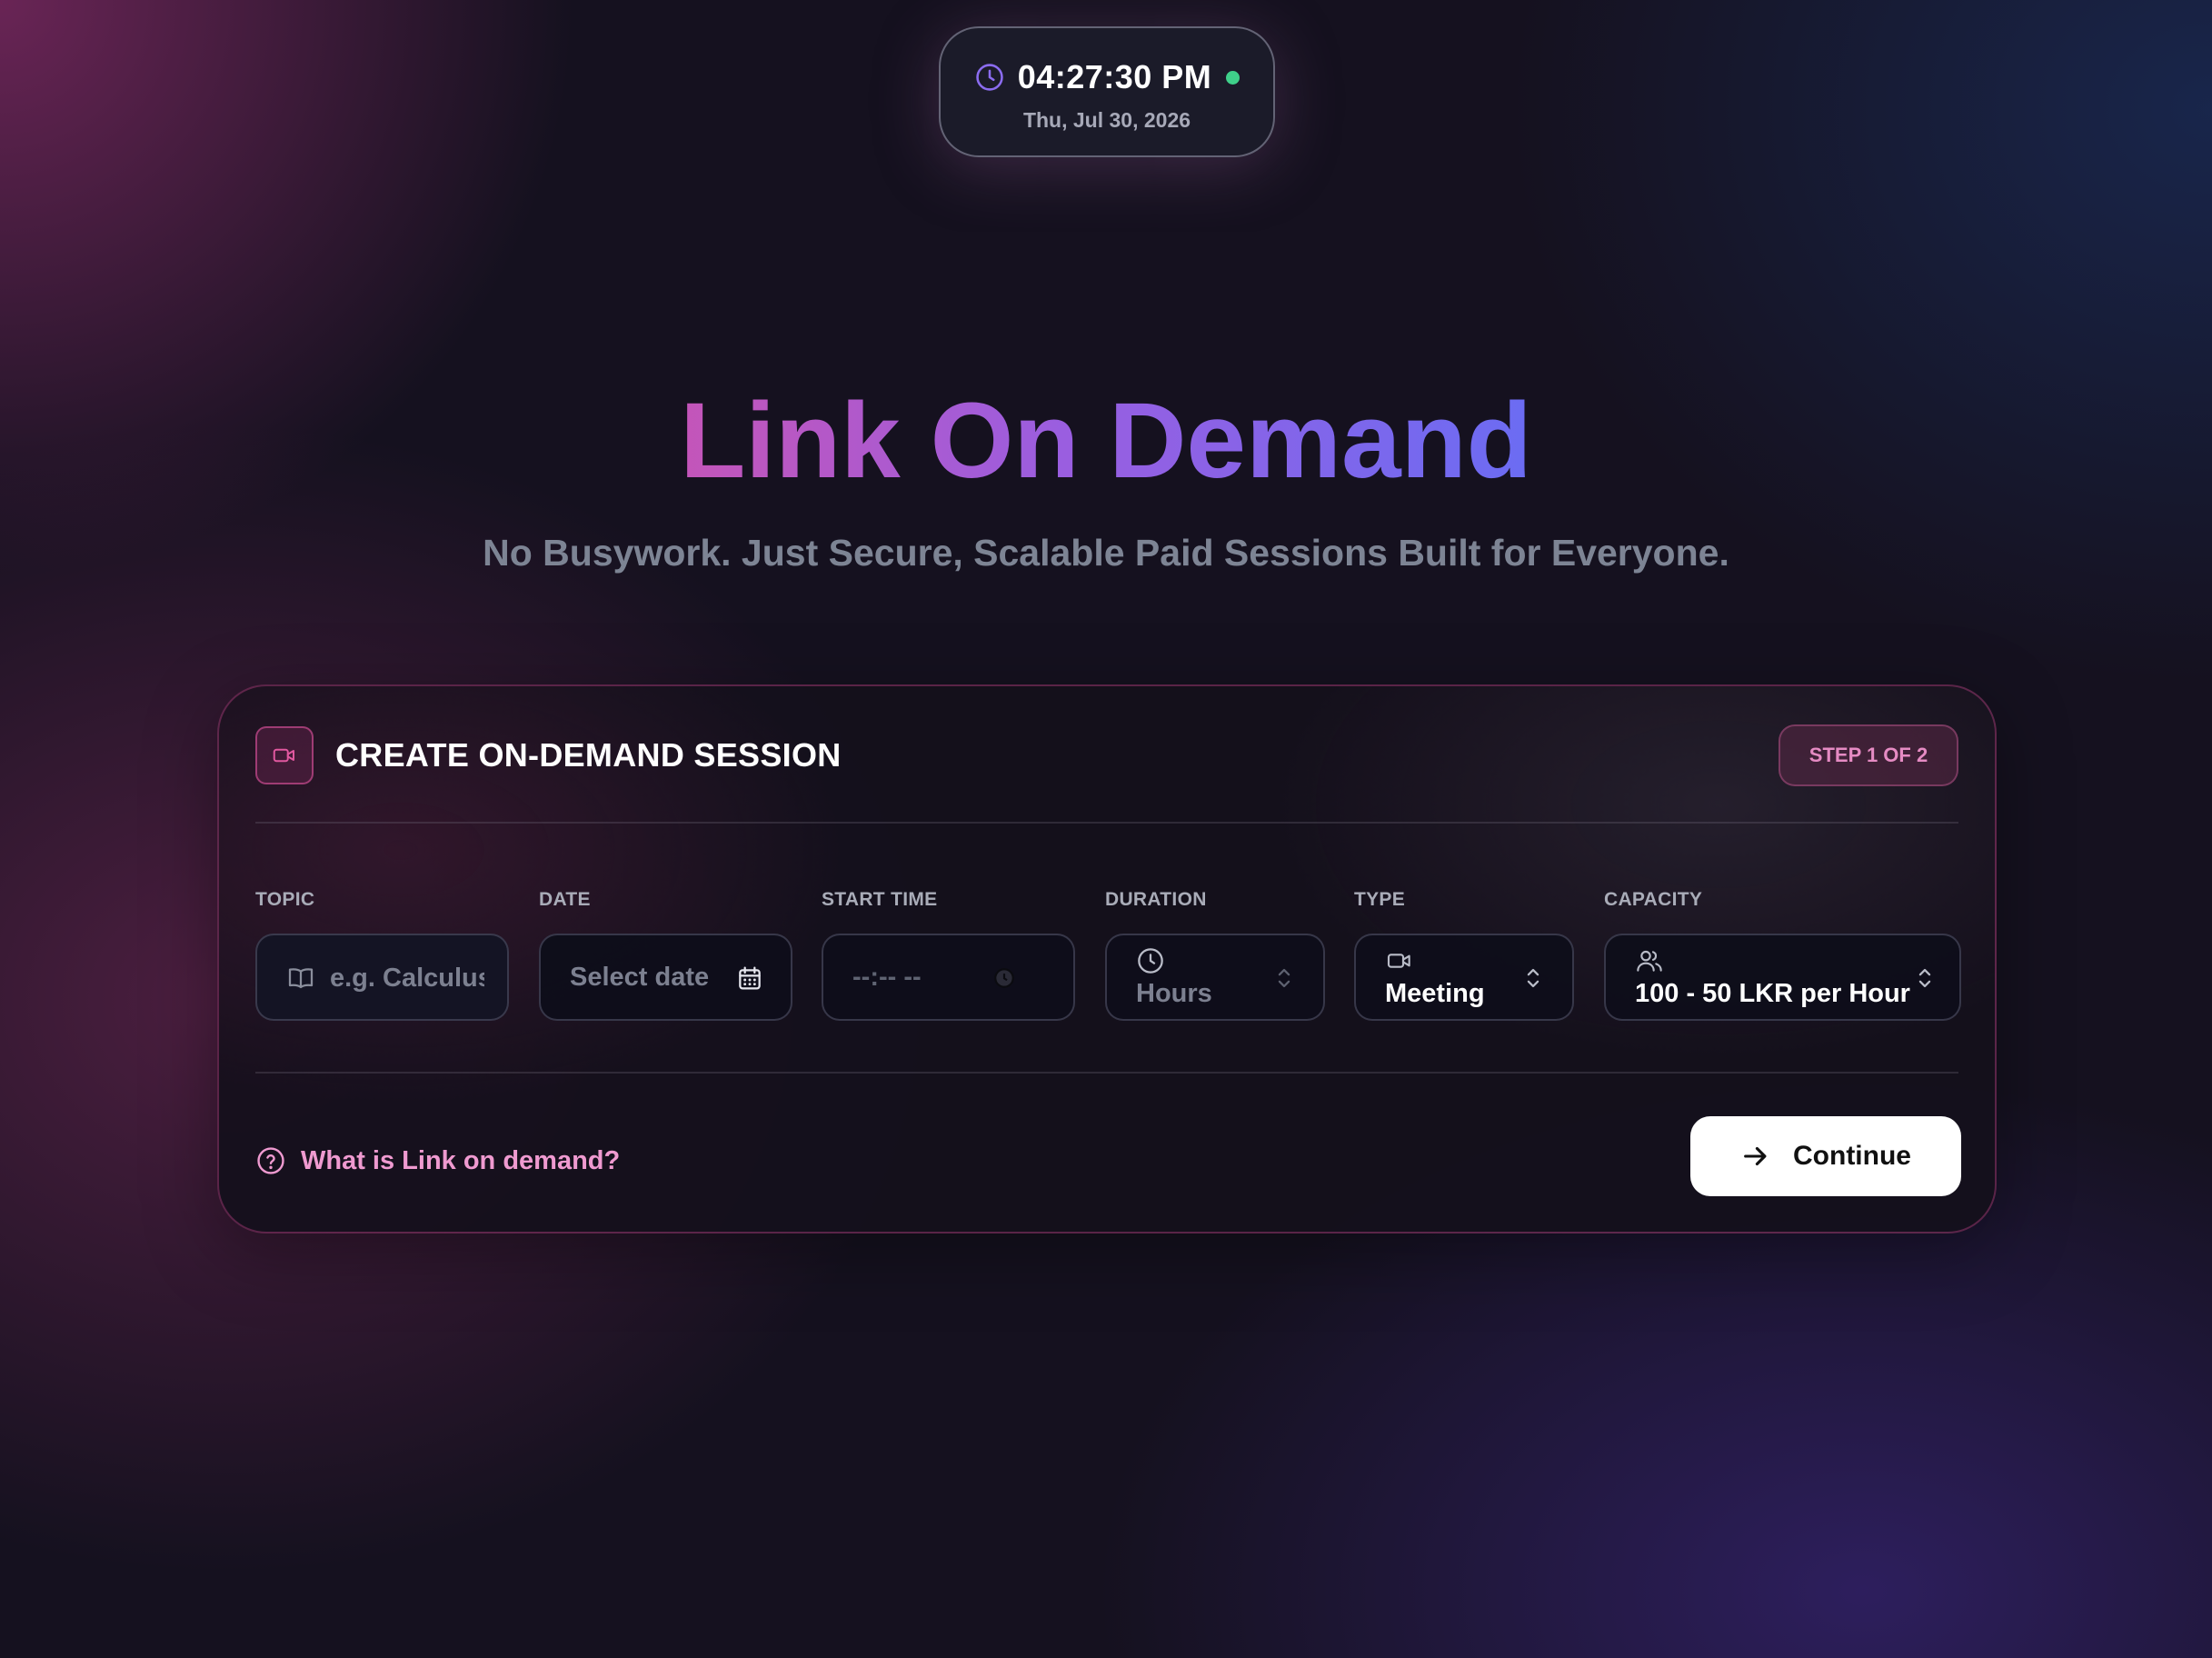 Image resolution: width=2212 pixels, height=1658 pixels. Describe the element at coordinates (1852, 1156) in the screenshot. I see `continue-label: Continue` at that location.